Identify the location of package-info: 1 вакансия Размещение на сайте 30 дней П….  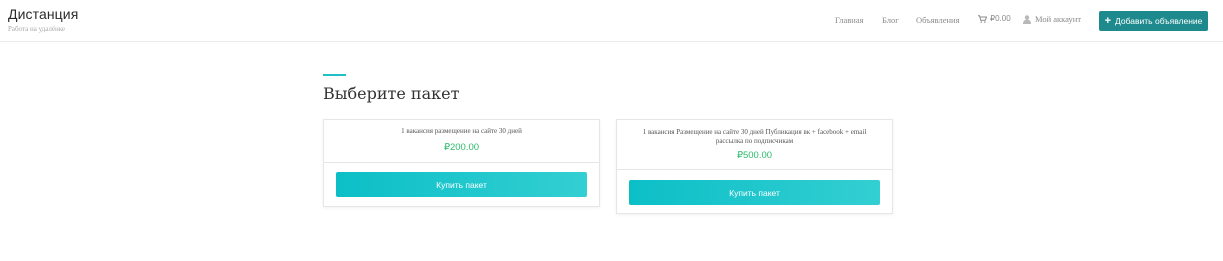
(754, 145).